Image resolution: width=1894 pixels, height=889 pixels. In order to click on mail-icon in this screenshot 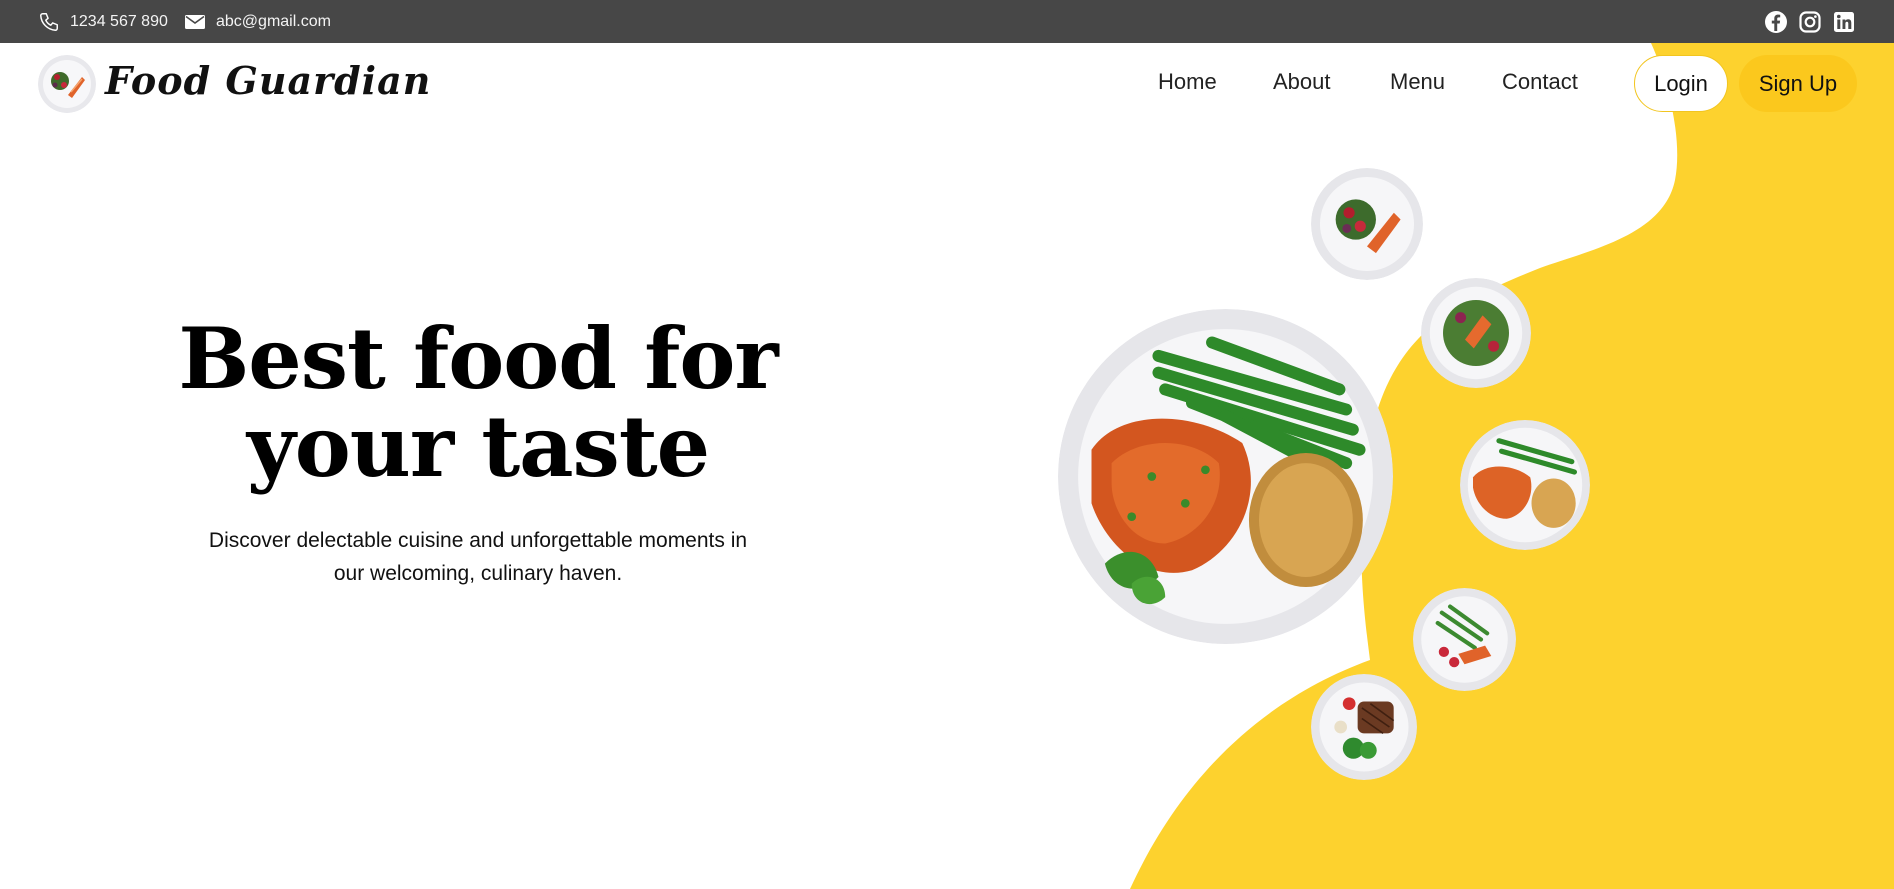, I will do `click(195, 21)`.